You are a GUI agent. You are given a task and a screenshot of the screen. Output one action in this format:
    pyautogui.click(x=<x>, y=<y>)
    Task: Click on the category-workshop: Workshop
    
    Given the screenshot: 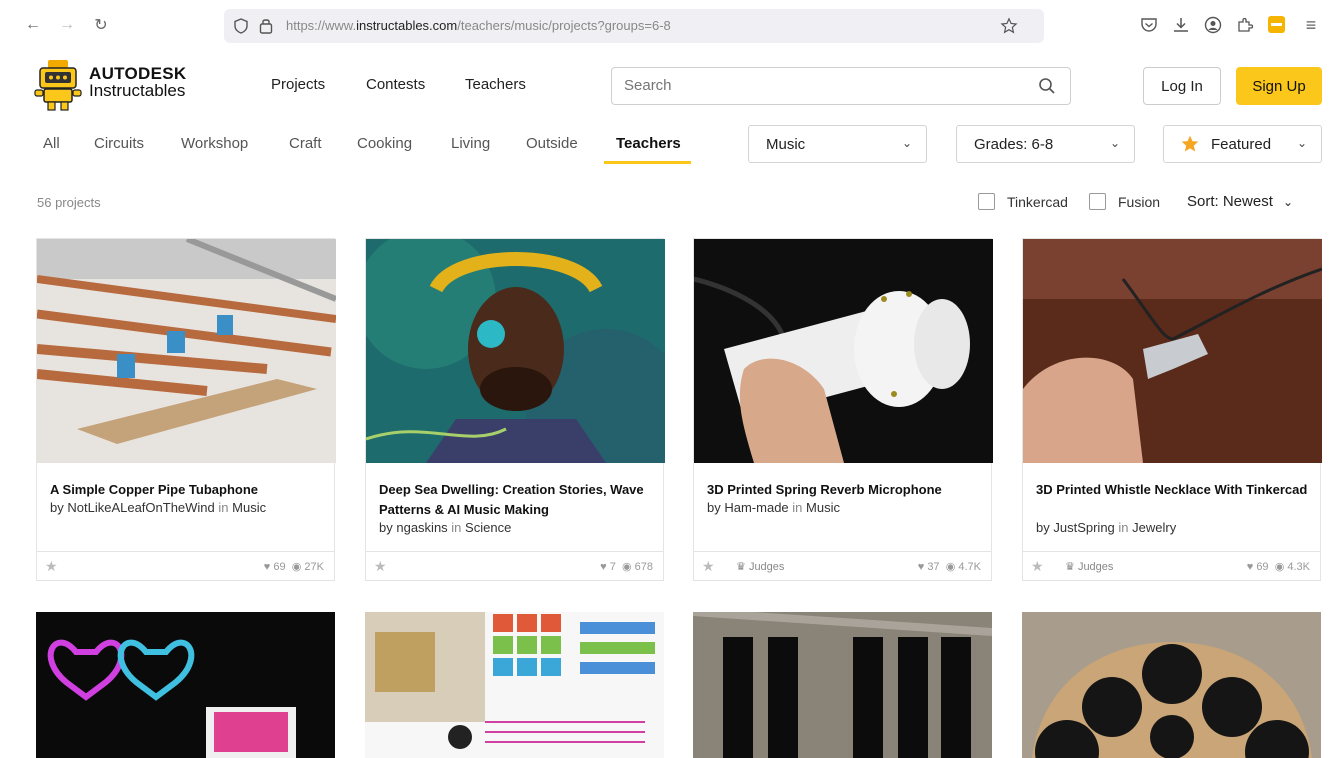 What is the action you would take?
    pyautogui.click(x=214, y=143)
    